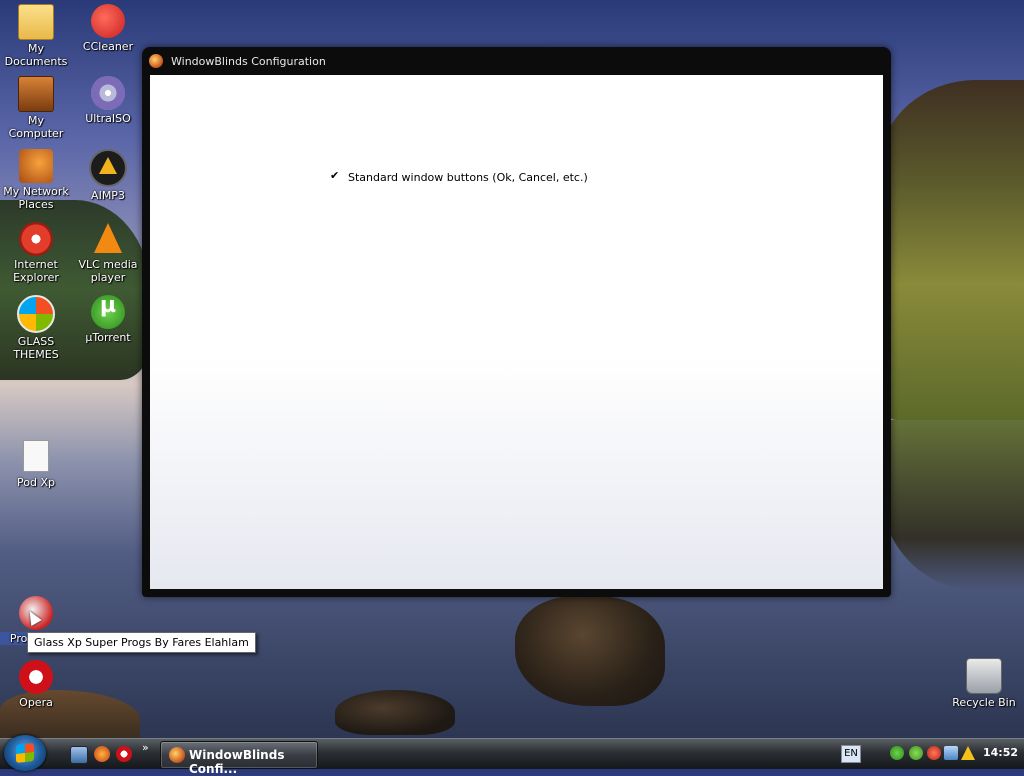  I want to click on desktop-icon-label: My Computer, so click(36, 127).